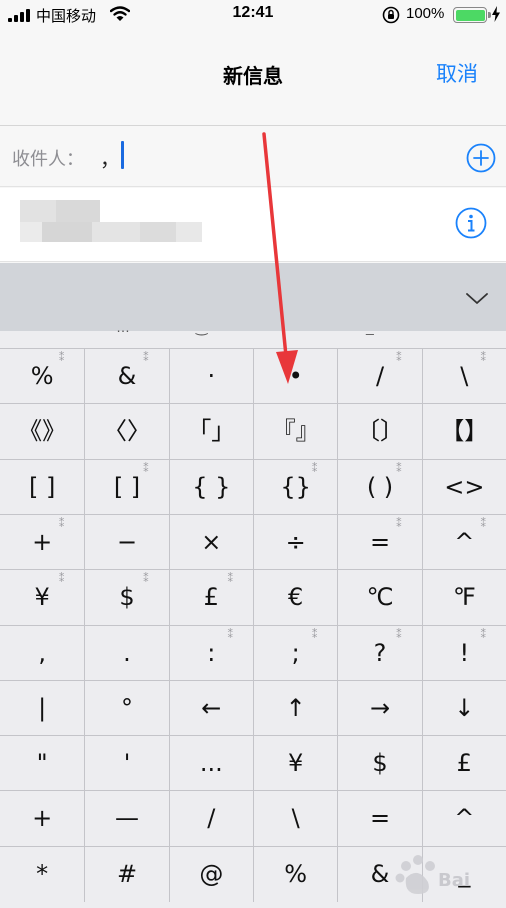 The width and height of the screenshot is (506, 908). I want to click on cancel-button: 取消, so click(457, 73).